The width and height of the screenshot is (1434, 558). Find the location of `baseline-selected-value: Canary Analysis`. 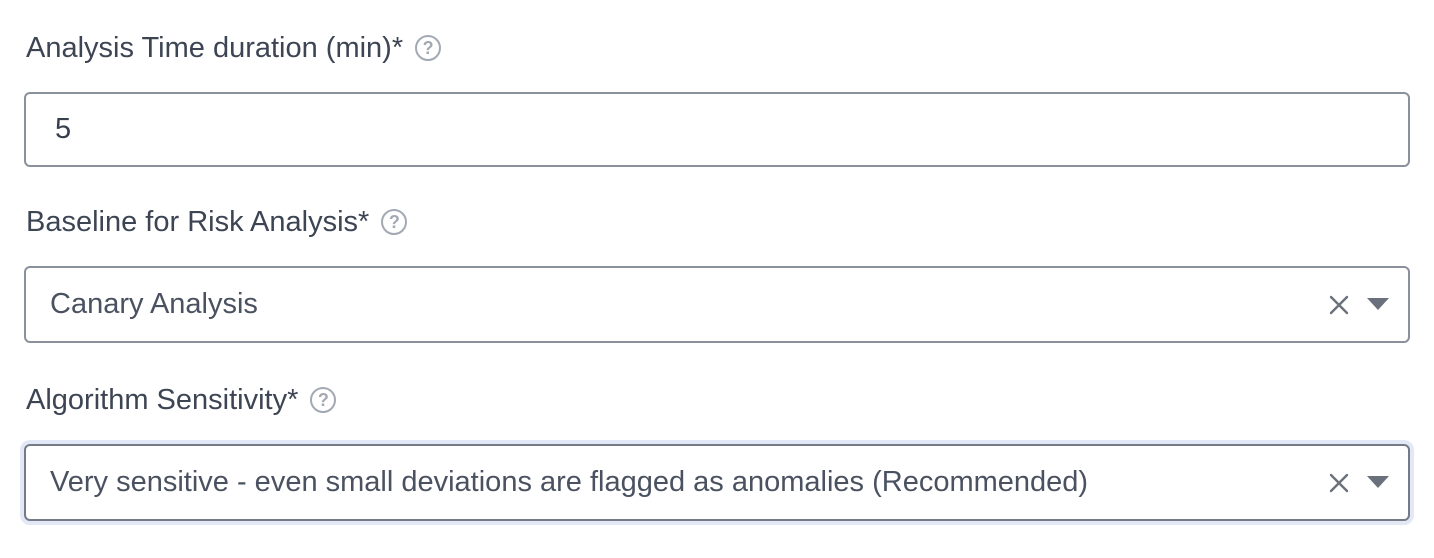

baseline-selected-value: Canary Analysis is located at coordinates (154, 304).